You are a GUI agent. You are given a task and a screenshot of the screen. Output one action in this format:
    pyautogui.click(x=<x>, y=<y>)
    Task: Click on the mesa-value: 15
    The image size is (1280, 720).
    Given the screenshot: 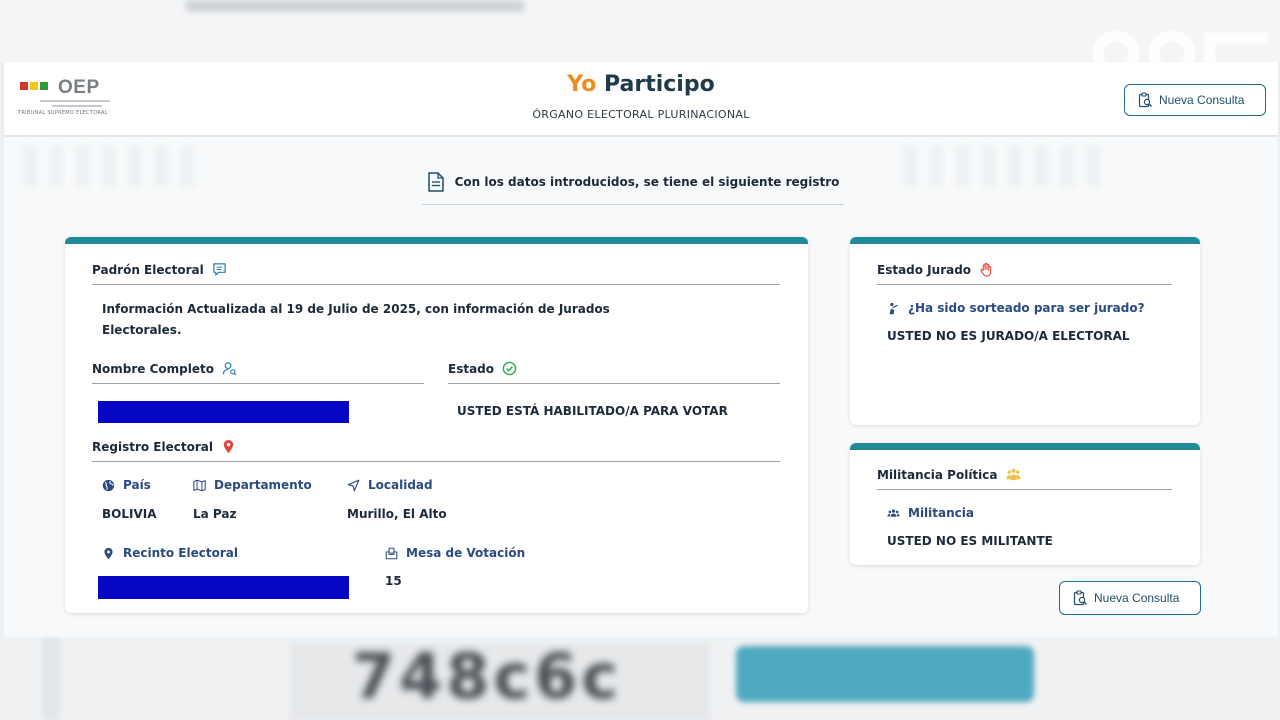 What is the action you would take?
    pyautogui.click(x=393, y=581)
    